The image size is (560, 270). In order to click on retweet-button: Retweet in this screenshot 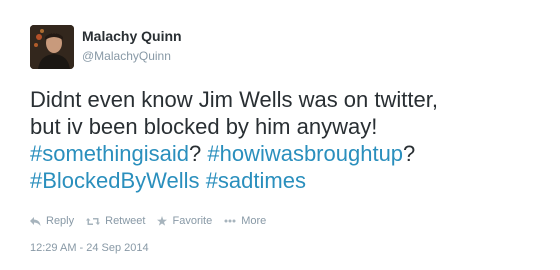, I will do `click(115, 221)`.